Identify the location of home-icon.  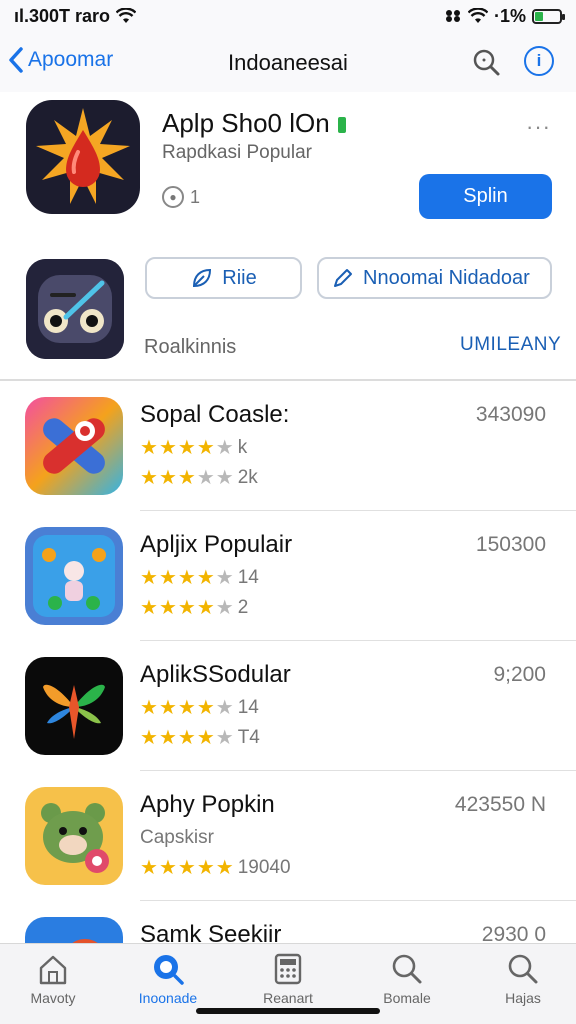
(53, 970).